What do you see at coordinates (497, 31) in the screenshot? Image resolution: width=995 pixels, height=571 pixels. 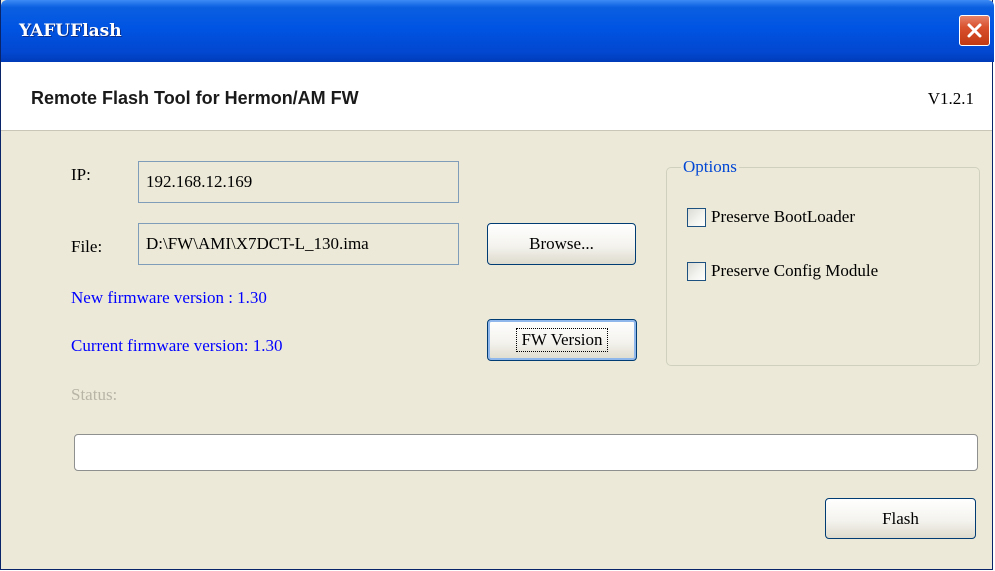 I see `title-bar: YAFUFlash` at bounding box center [497, 31].